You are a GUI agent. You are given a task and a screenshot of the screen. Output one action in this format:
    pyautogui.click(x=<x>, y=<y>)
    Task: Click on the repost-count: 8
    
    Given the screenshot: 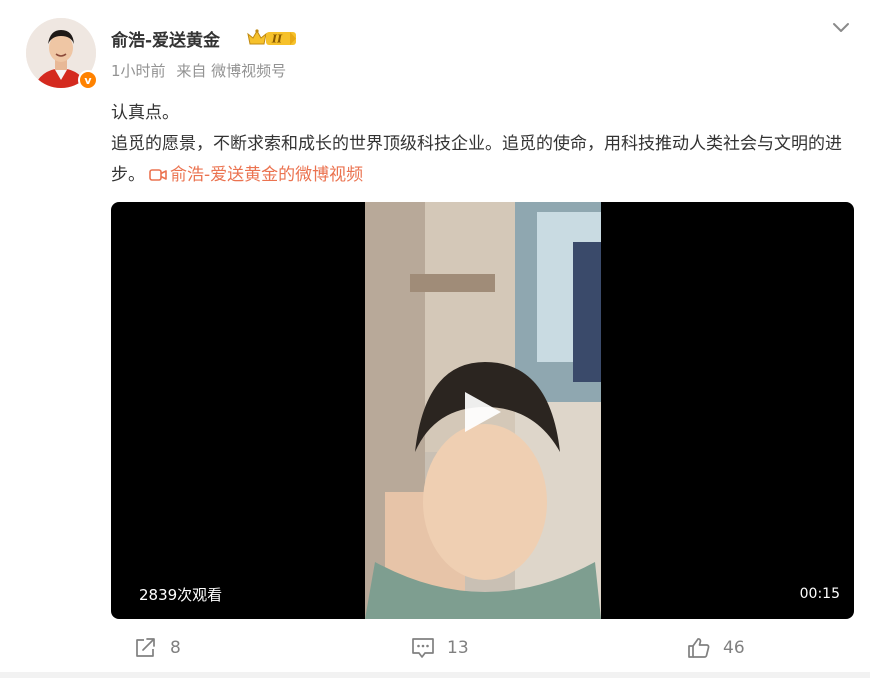 What is the action you would take?
    pyautogui.click(x=175, y=648)
    